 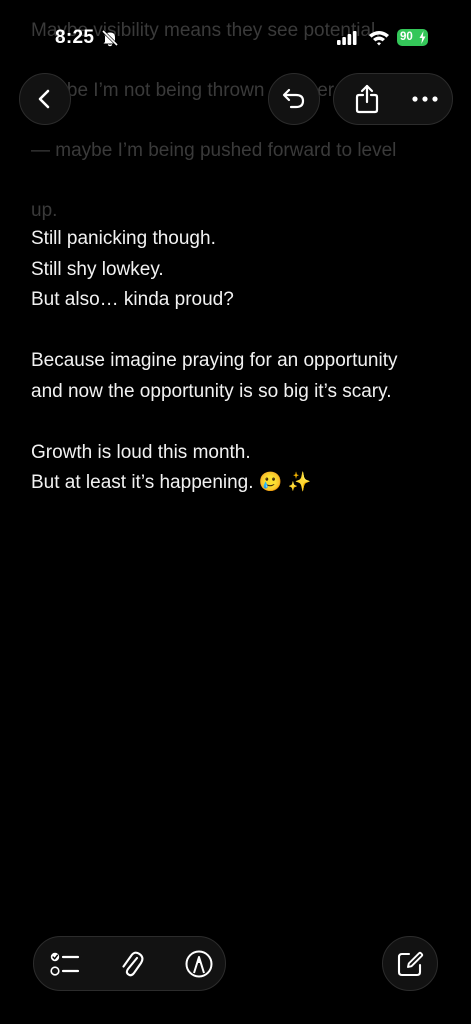 I want to click on status-bar: 8:25 90, so click(x=235, y=40).